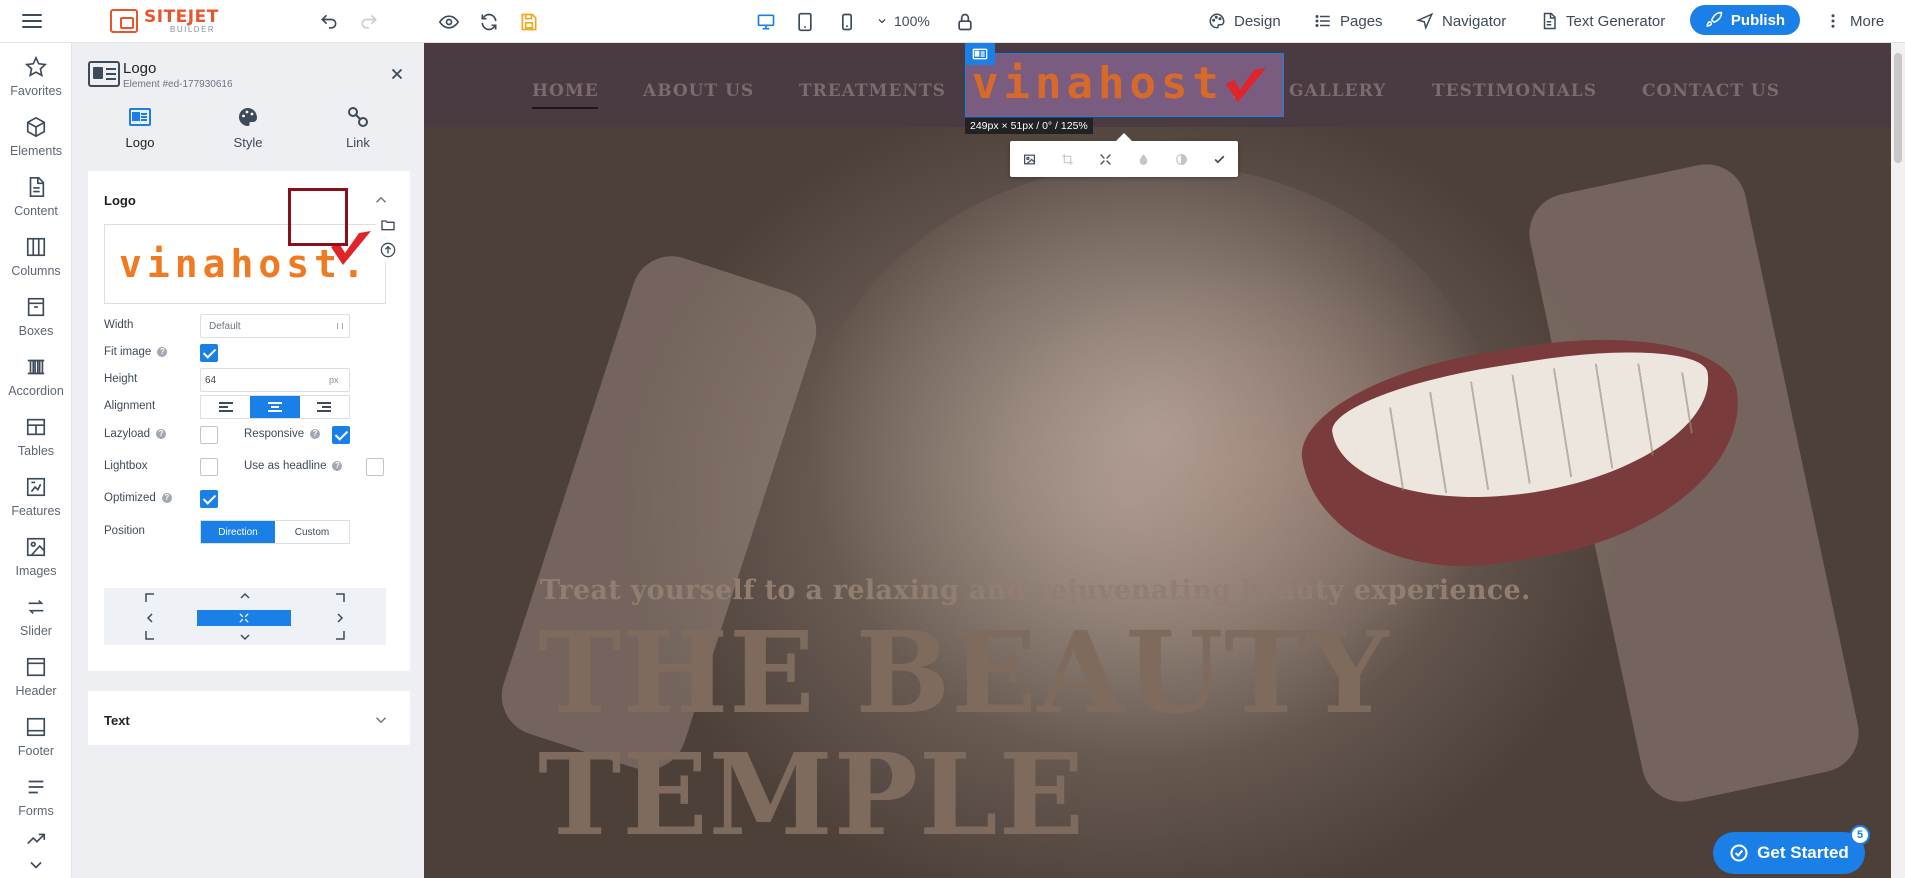 The height and width of the screenshot is (878, 1905). What do you see at coordinates (1461, 21) in the screenshot?
I see `navigator-menu: Navigator` at bounding box center [1461, 21].